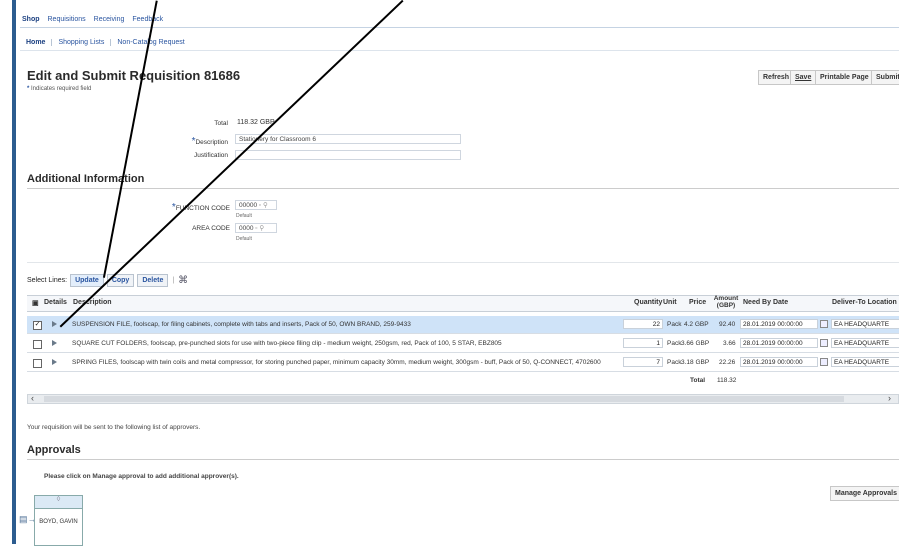 Image resolution: width=899 pixels, height=546 pixels. I want to click on tab-feedback: Feedback, so click(147, 19).